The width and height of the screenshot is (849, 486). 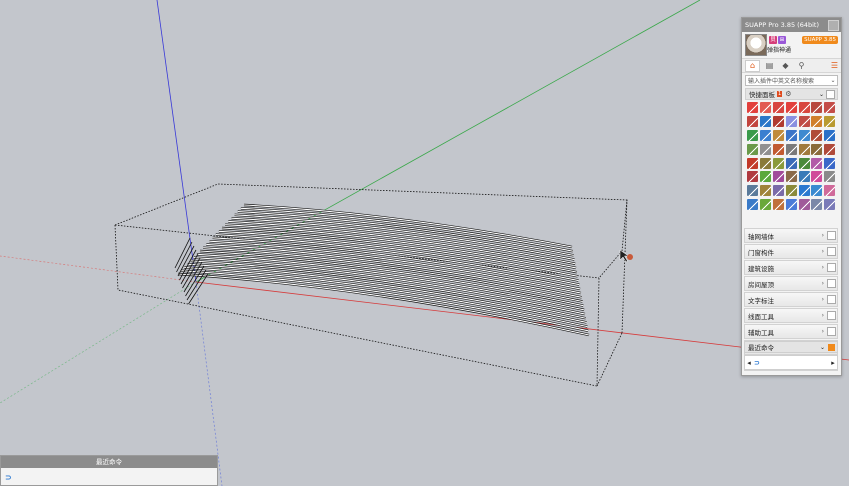 I want to click on category-item: 建筑设施 ›, so click(x=791, y=267).